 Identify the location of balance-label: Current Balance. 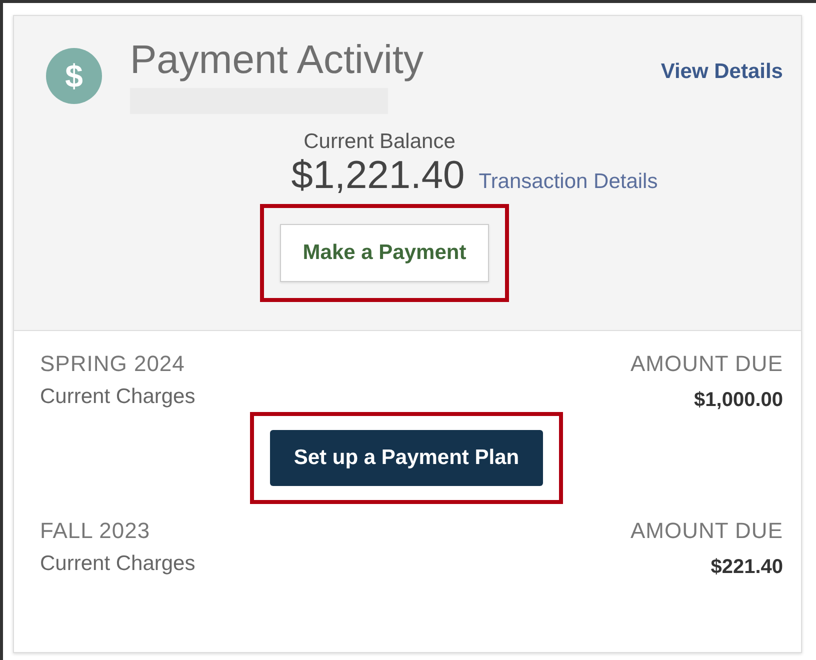
(380, 142).